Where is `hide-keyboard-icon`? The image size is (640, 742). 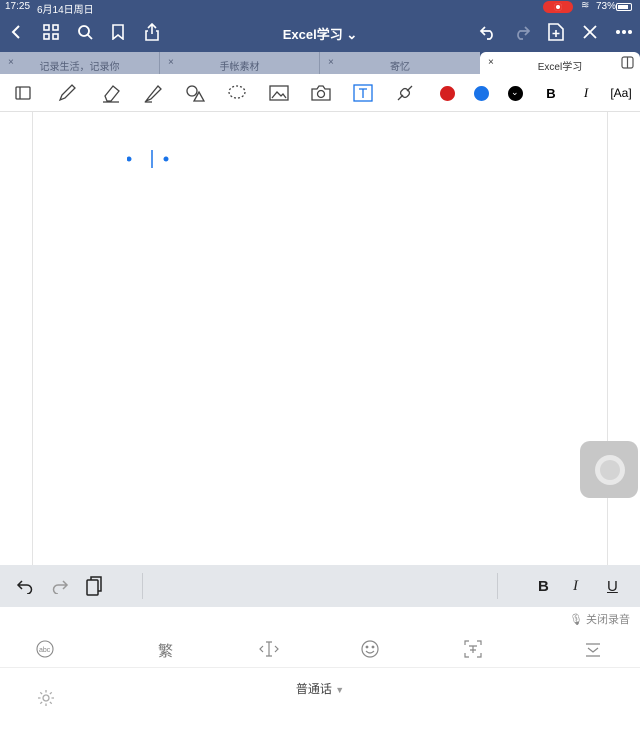 hide-keyboard-icon is located at coordinates (593, 651).